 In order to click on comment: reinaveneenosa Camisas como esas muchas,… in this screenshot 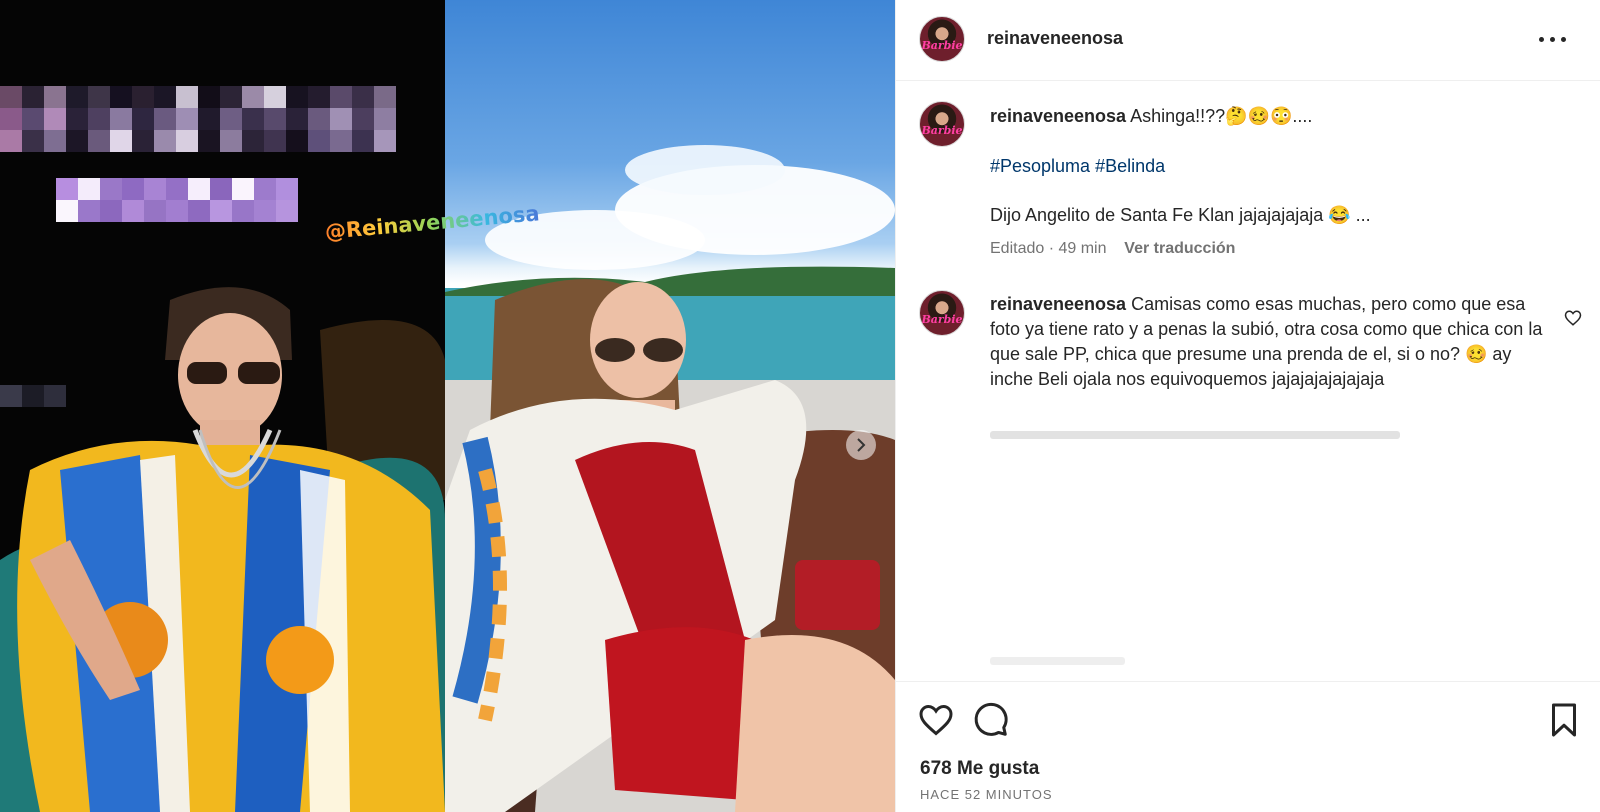, I will do `click(1270, 342)`.